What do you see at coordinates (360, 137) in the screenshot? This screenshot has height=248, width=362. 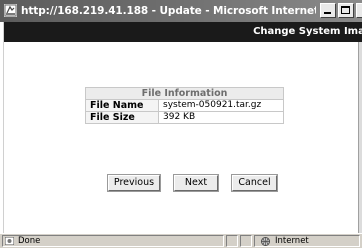 I see `vertical-scrollbar` at bounding box center [360, 137].